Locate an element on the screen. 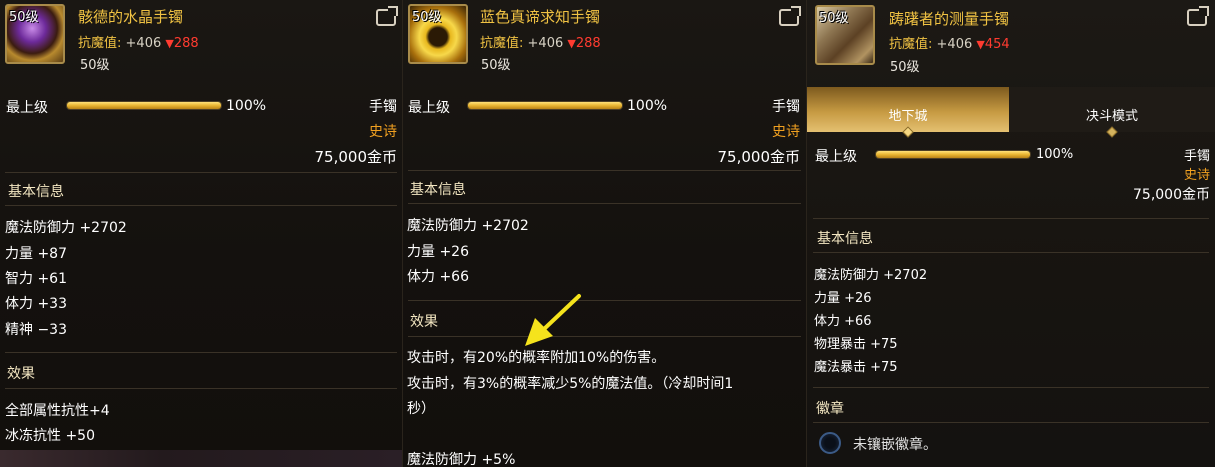  brass-measure-bracelet-icon: 50级 is located at coordinates (845, 35).